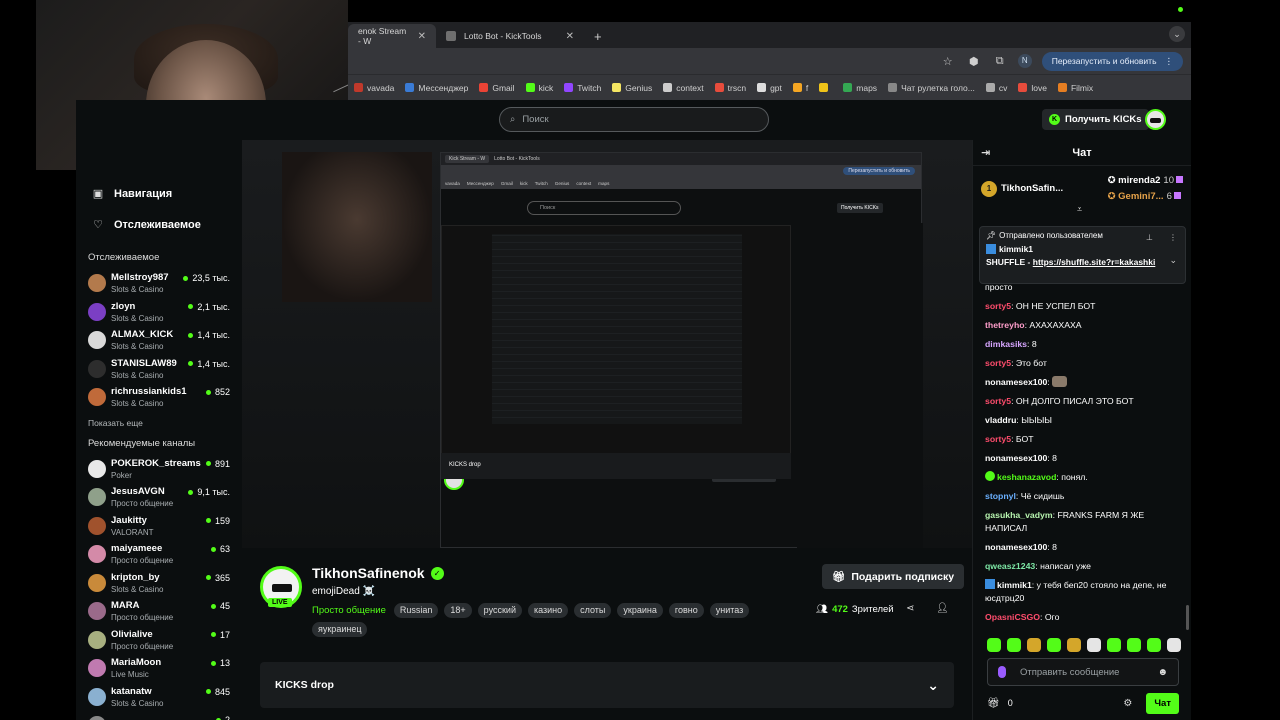 The width and height of the screenshot is (1280, 720). Describe the element at coordinates (686, 610) in the screenshot. I see `stream-tag: говно` at that location.